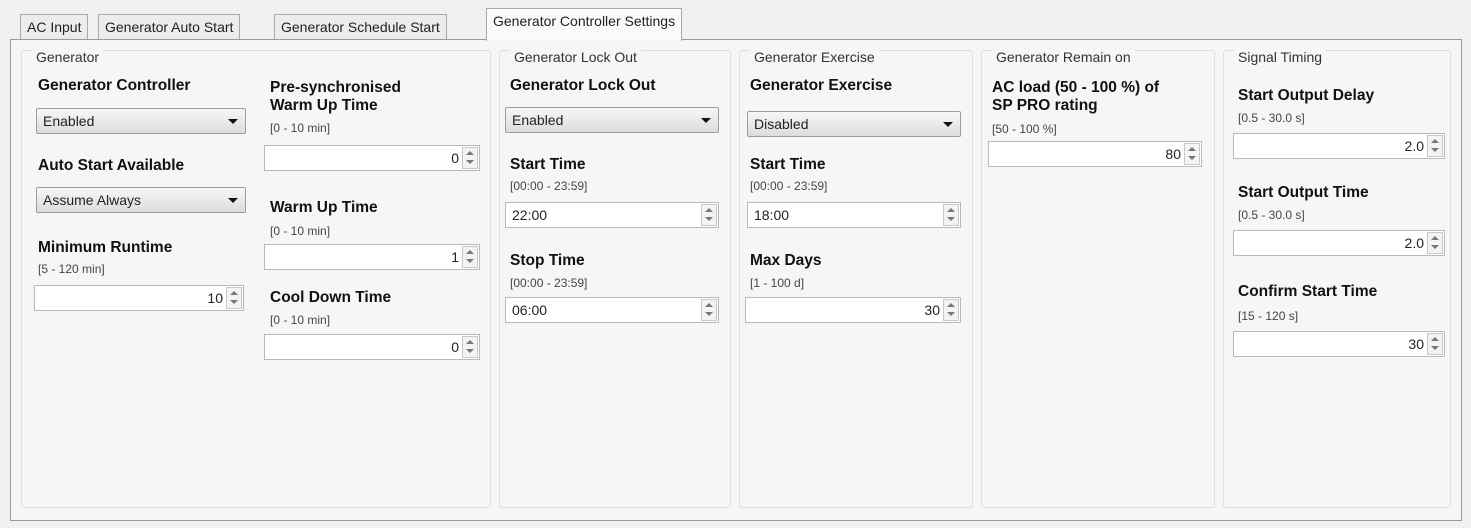 Image resolution: width=1471 pixels, height=528 pixels. What do you see at coordinates (538, 120) in the screenshot?
I see `generator-lockout-value: Enabled` at bounding box center [538, 120].